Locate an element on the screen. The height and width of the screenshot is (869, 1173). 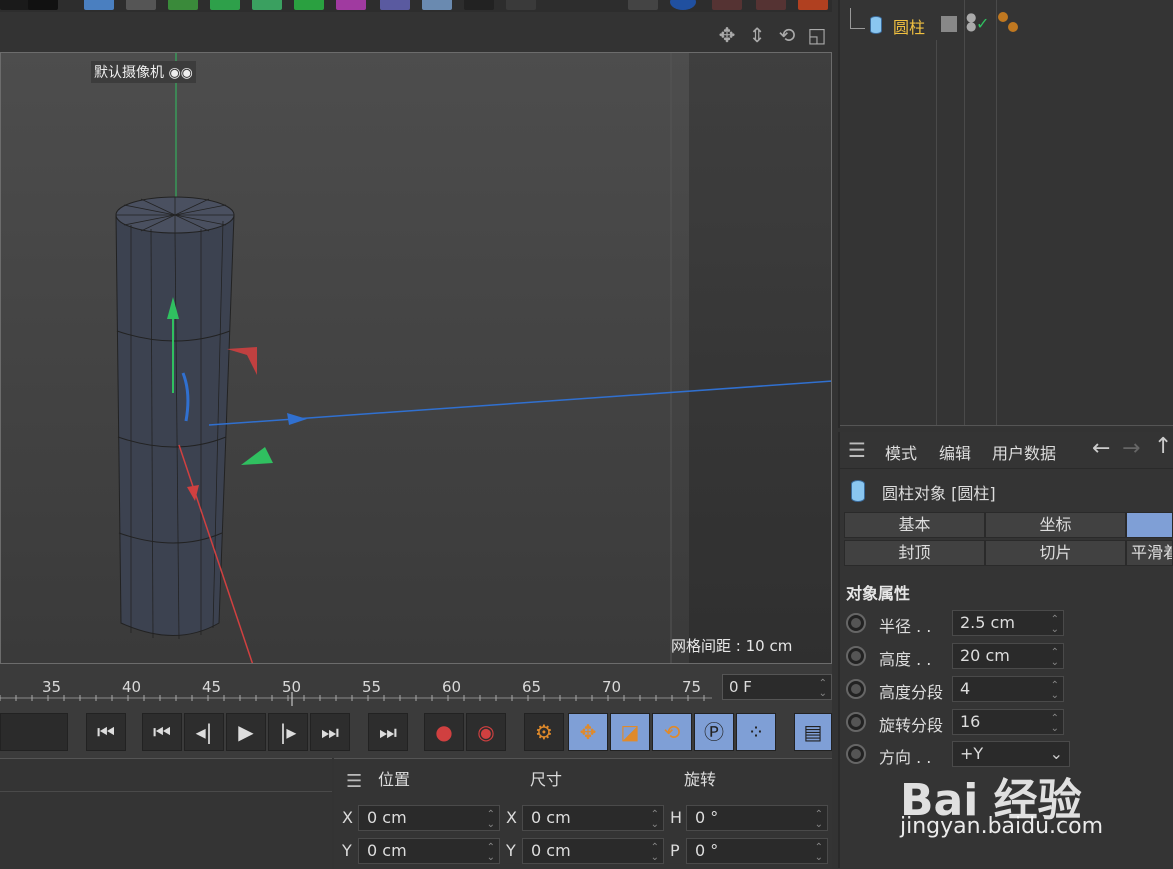
forward-arrow-icon: → is located at coordinates (1131, 448).